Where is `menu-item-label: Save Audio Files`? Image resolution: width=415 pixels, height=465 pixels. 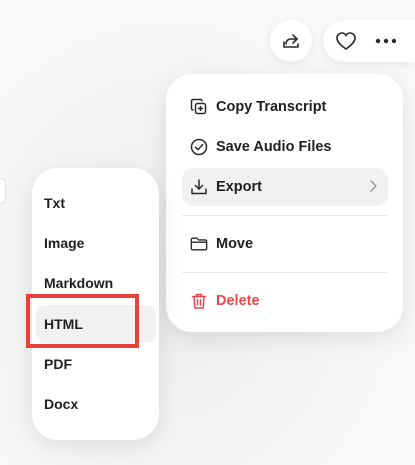 menu-item-label: Save Audio Files is located at coordinates (274, 147).